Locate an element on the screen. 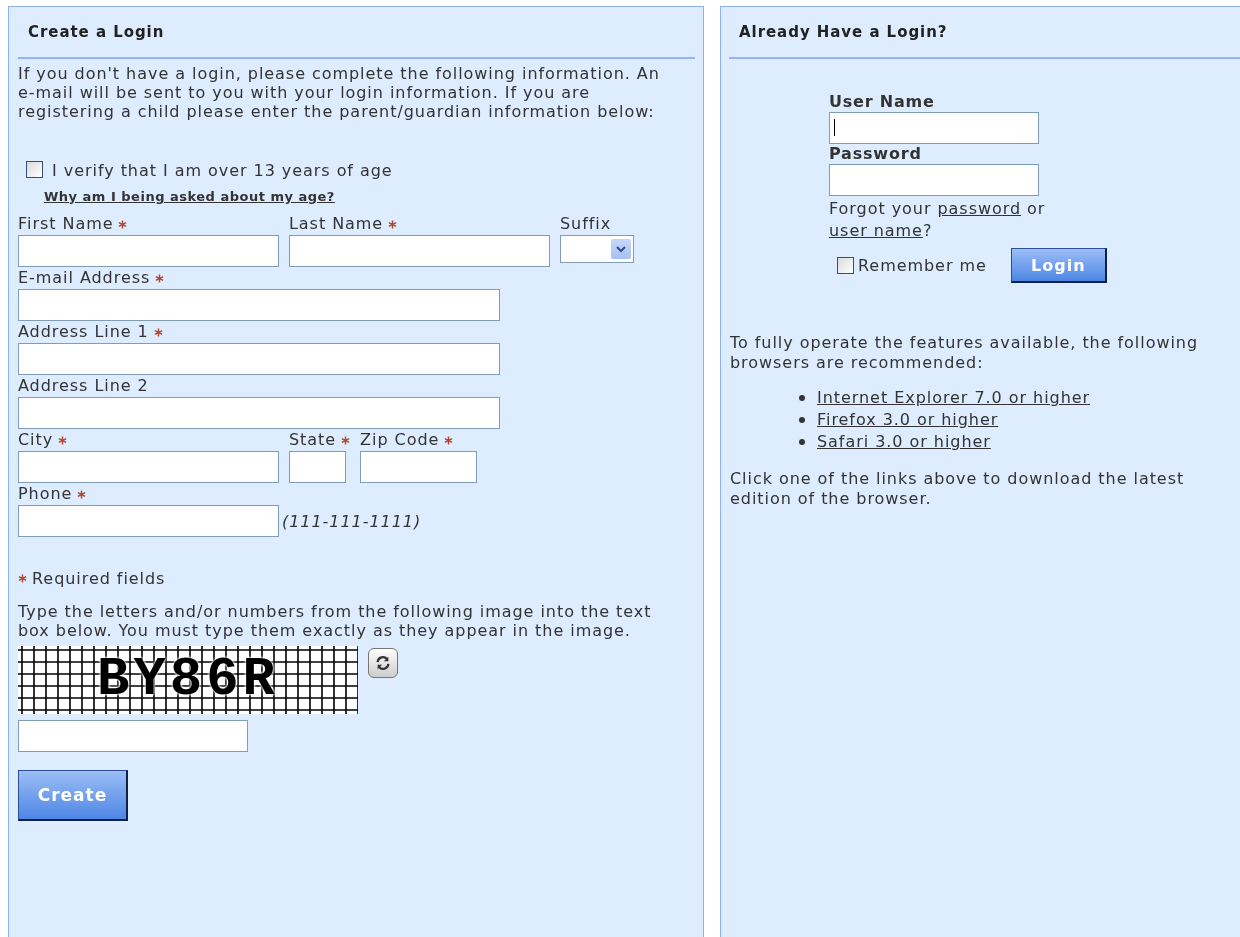  refresh-icon is located at coordinates (383, 663).